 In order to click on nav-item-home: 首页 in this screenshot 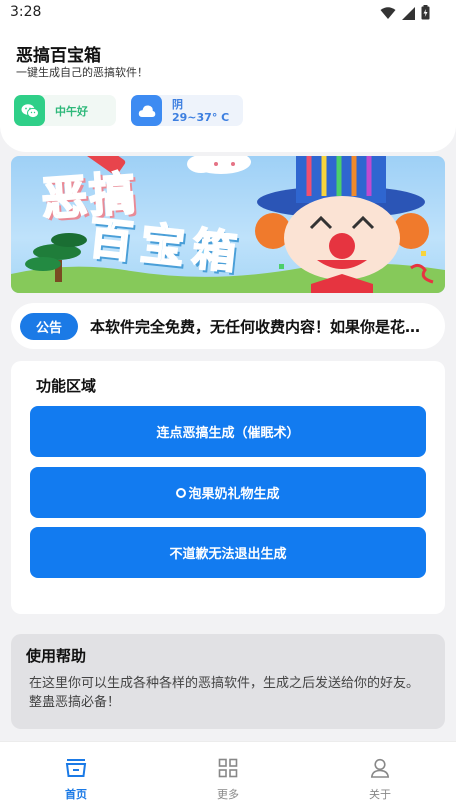, I will do `click(76, 780)`.